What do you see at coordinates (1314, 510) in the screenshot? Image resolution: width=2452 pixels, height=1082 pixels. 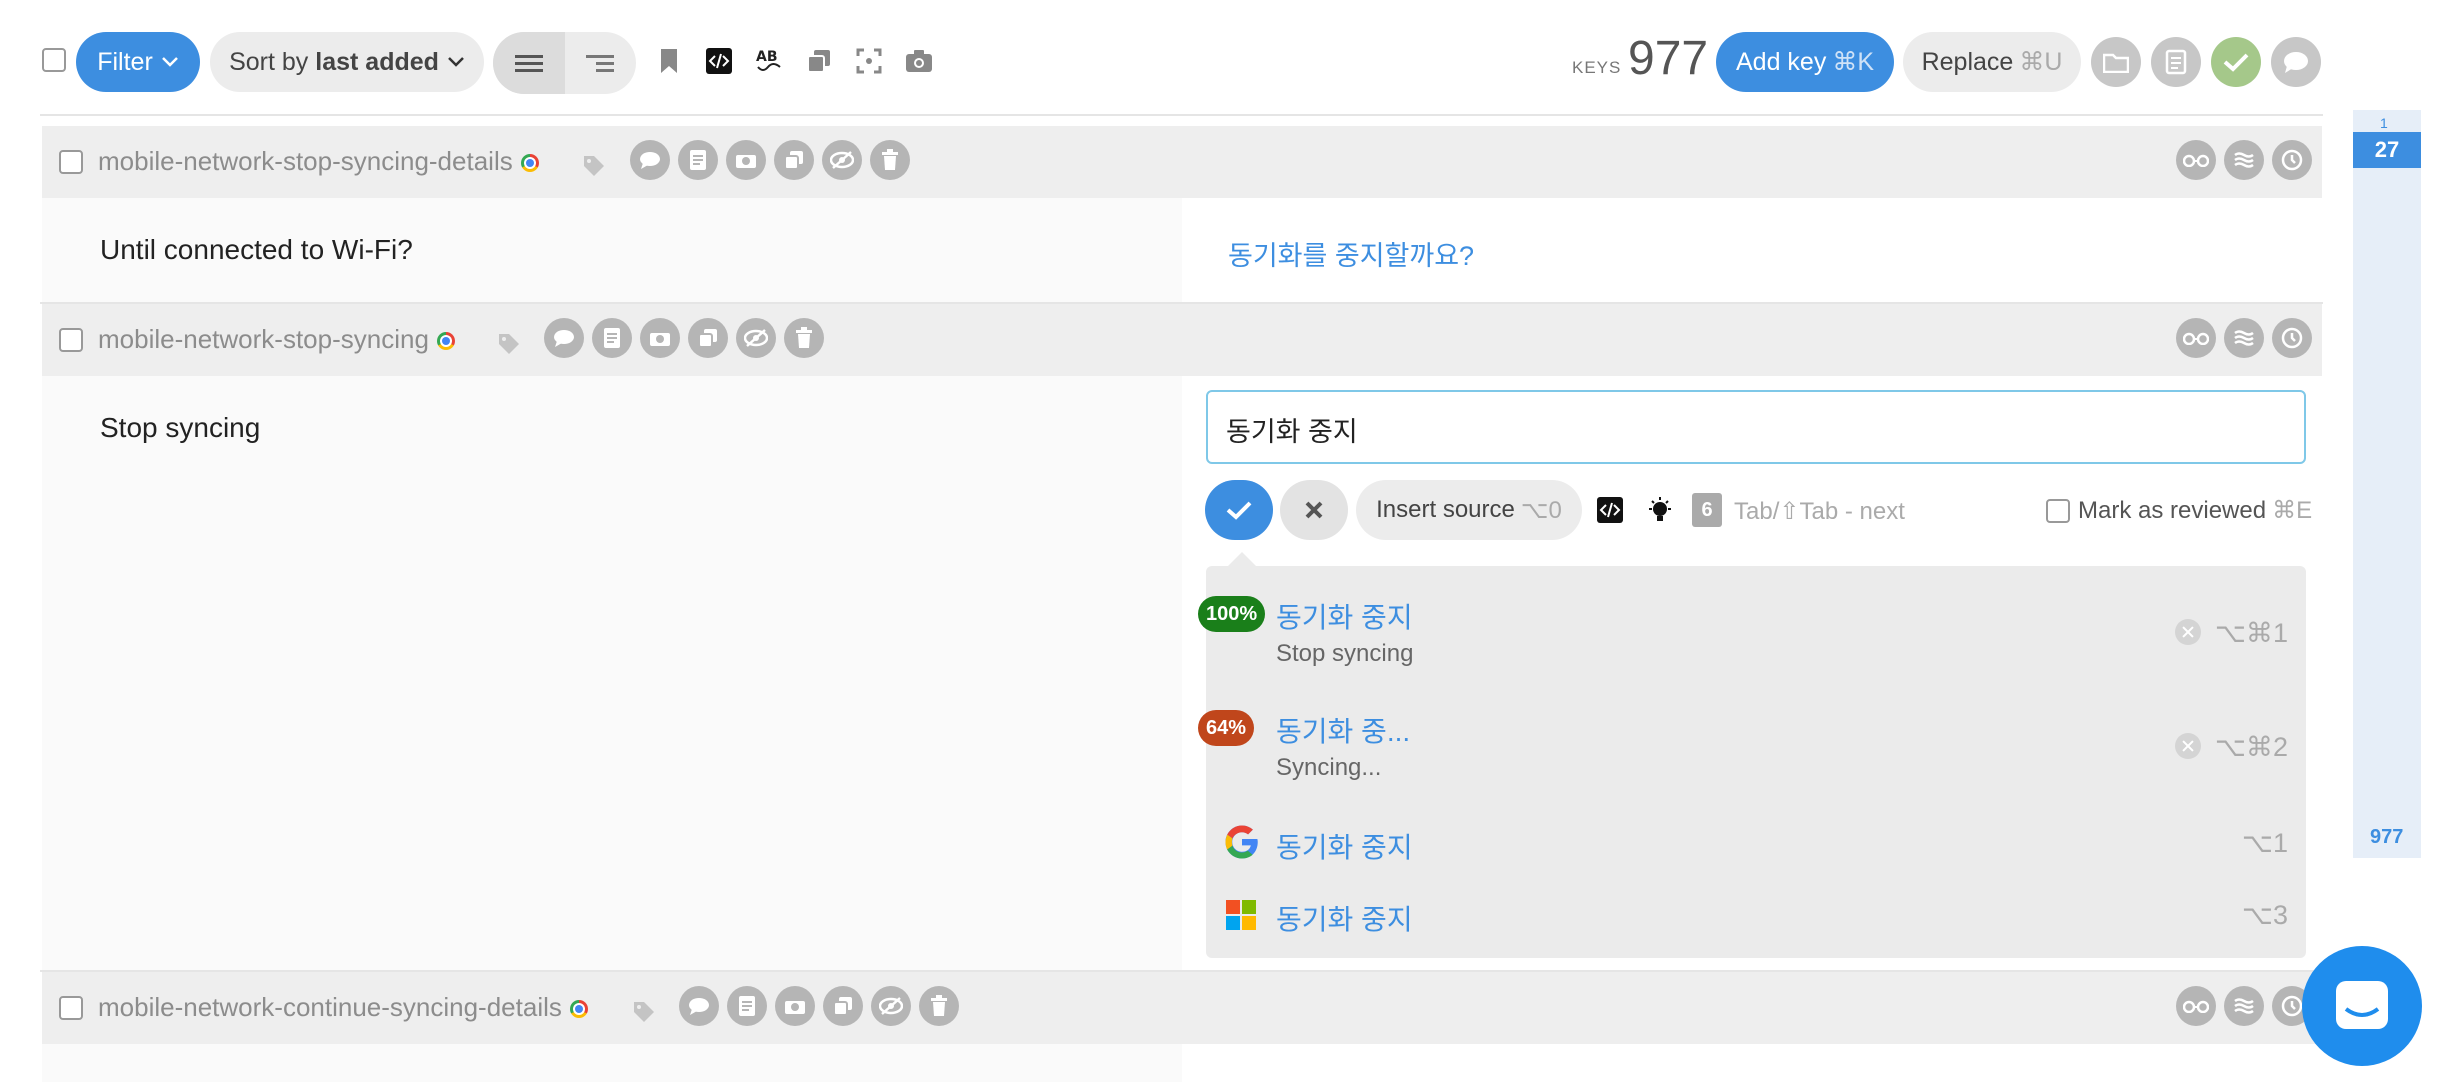 I see `cancel-button` at bounding box center [1314, 510].